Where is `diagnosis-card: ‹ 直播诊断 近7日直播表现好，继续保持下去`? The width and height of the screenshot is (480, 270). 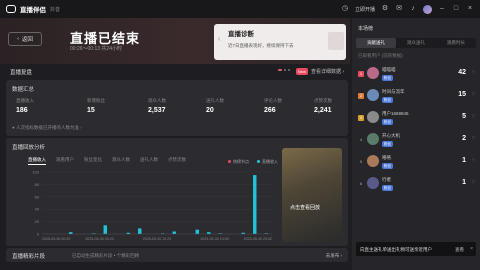 diagnosis-card: ‹ 直播诊断 近7日直播表现好，继续保持下去 is located at coordinates (280, 42).